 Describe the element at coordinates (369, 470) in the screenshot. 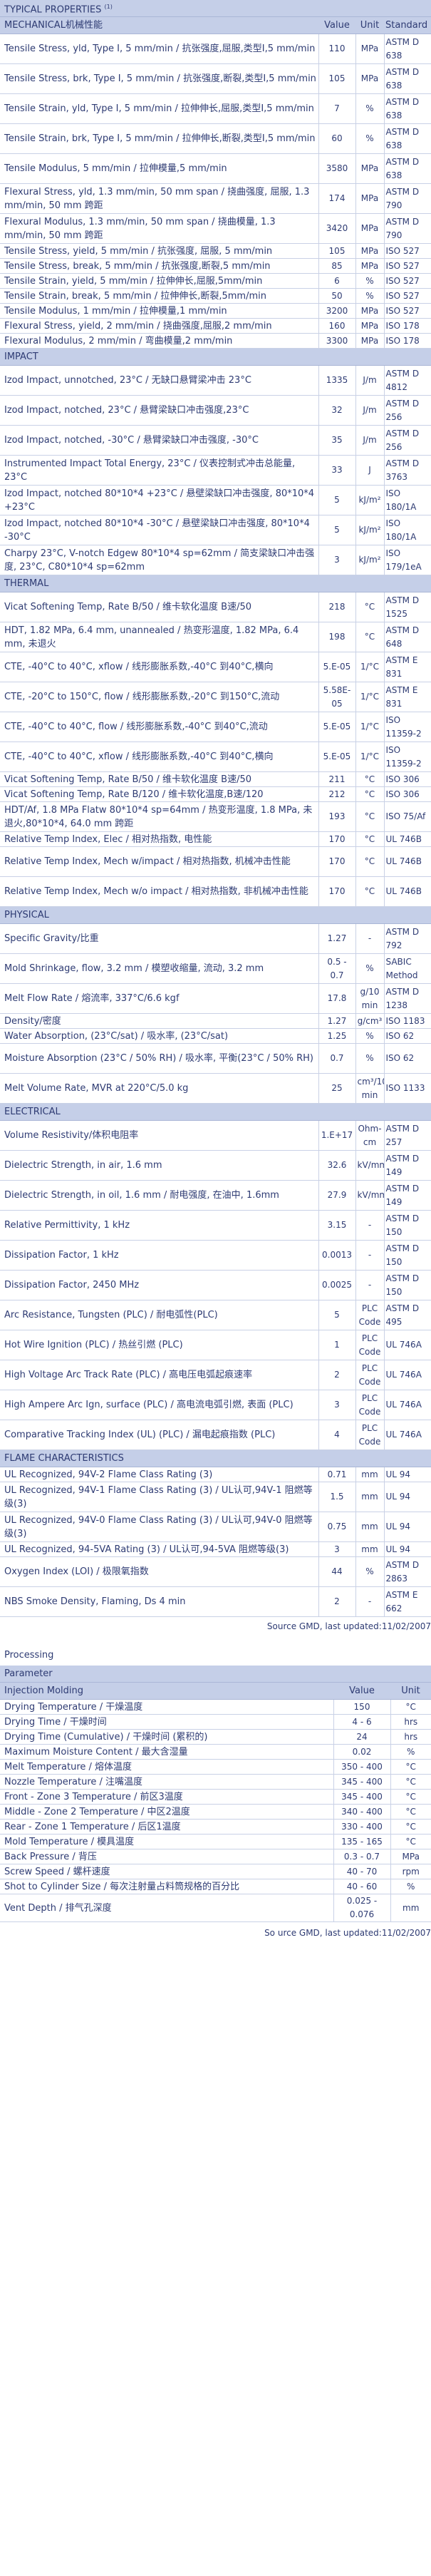

I see `property-unit: J` at that location.